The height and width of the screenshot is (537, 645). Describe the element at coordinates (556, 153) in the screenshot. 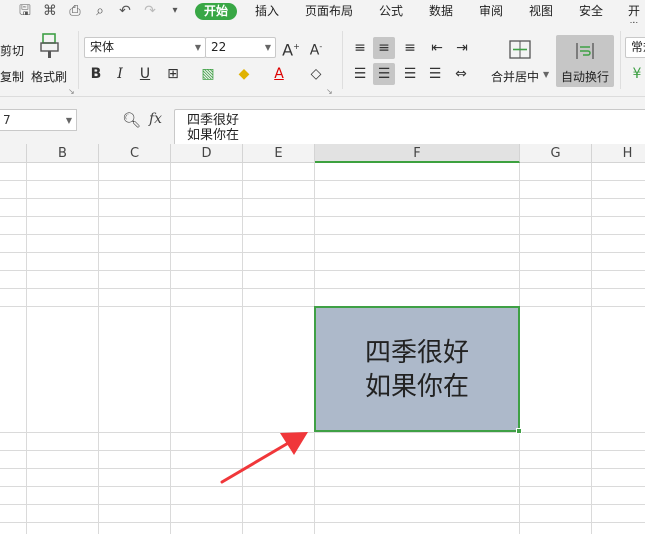

I see `column-header-g: G` at that location.